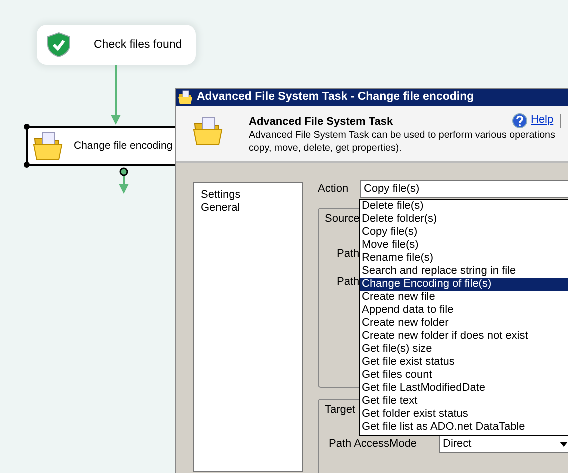 Image resolution: width=568 pixels, height=473 pixels. Describe the element at coordinates (464, 284) in the screenshot. I see `dropdown-option: Change Encoding of file(s)` at that location.